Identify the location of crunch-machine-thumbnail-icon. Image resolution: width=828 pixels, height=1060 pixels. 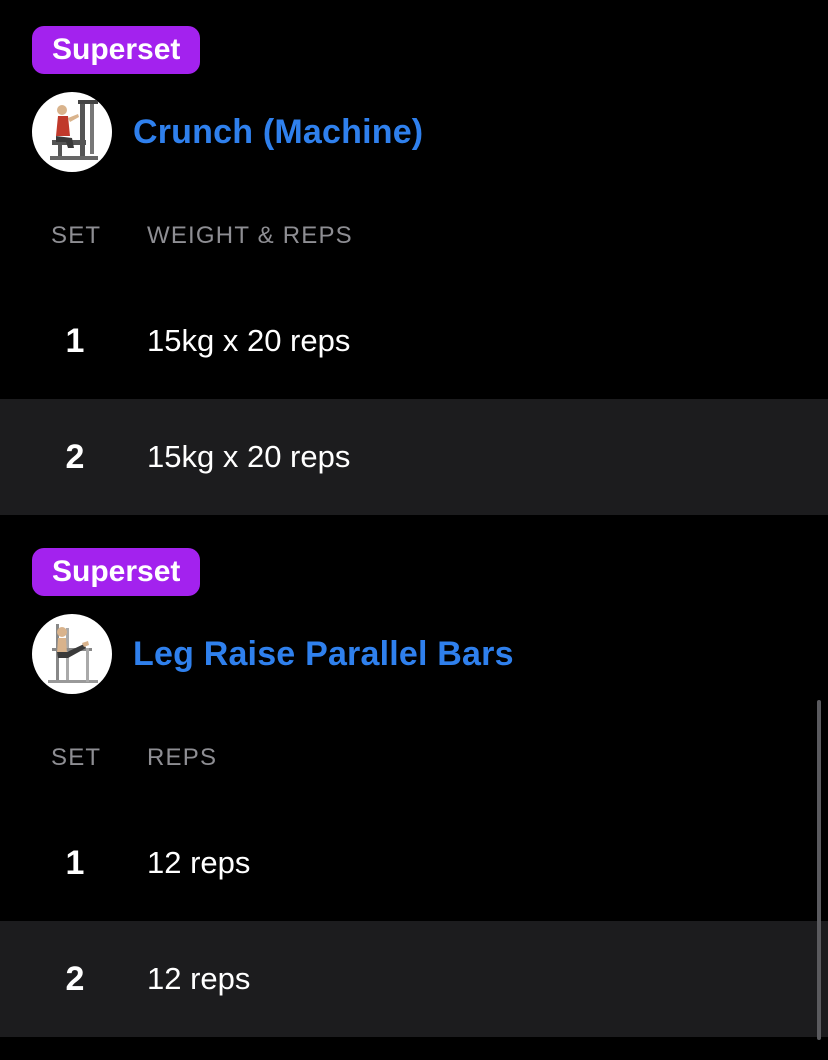
(72, 132).